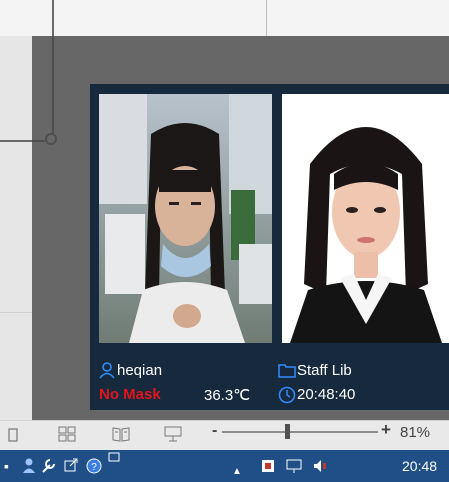 Image resolution: width=449 pixels, height=482 pixels. What do you see at coordinates (419, 466) in the screenshot?
I see `taskbar-clock: 20:48` at bounding box center [419, 466].